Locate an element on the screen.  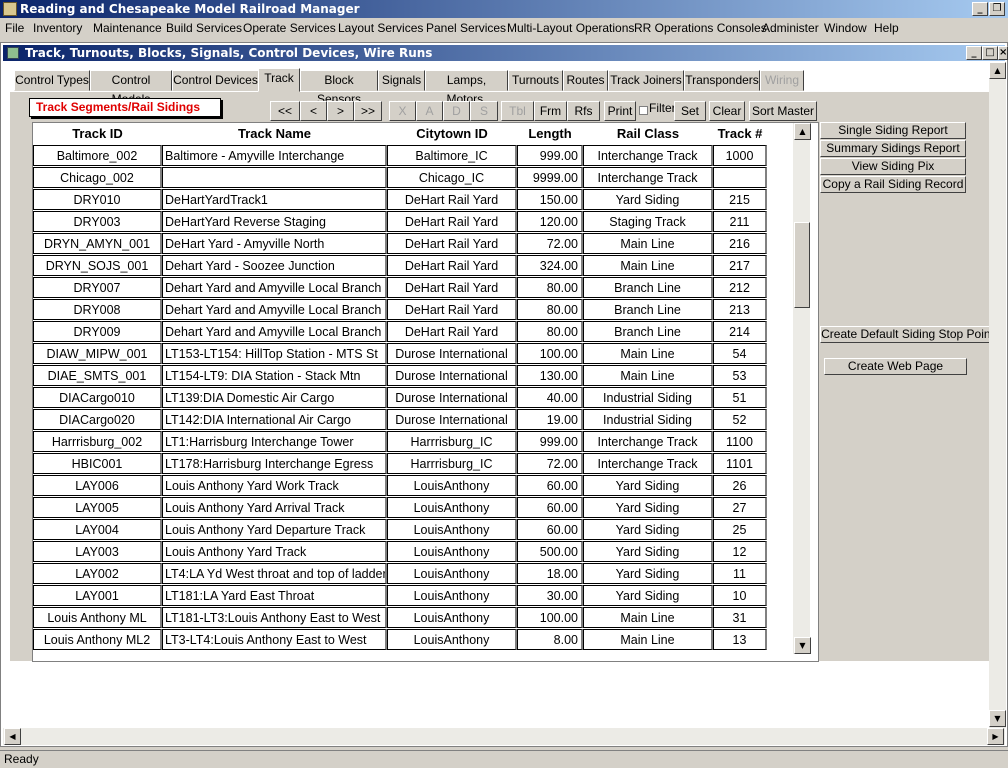
single-siding-report-button: Single Siding Report is located at coordinates (893, 130).